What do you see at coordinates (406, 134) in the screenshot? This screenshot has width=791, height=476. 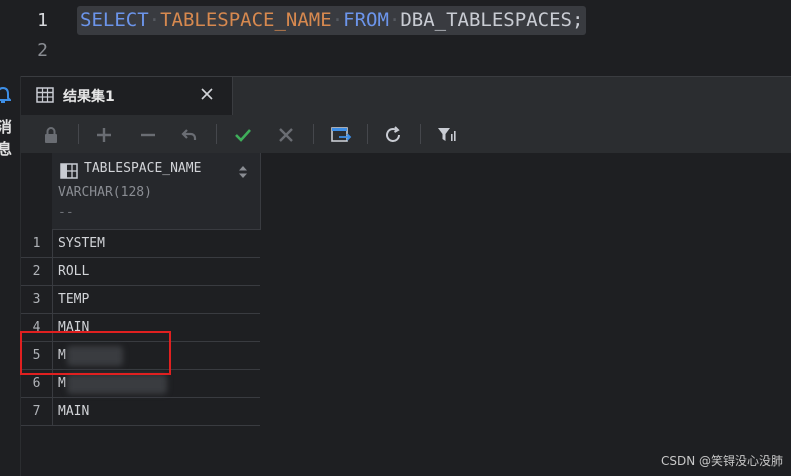 I see `results-toolbar` at bounding box center [406, 134].